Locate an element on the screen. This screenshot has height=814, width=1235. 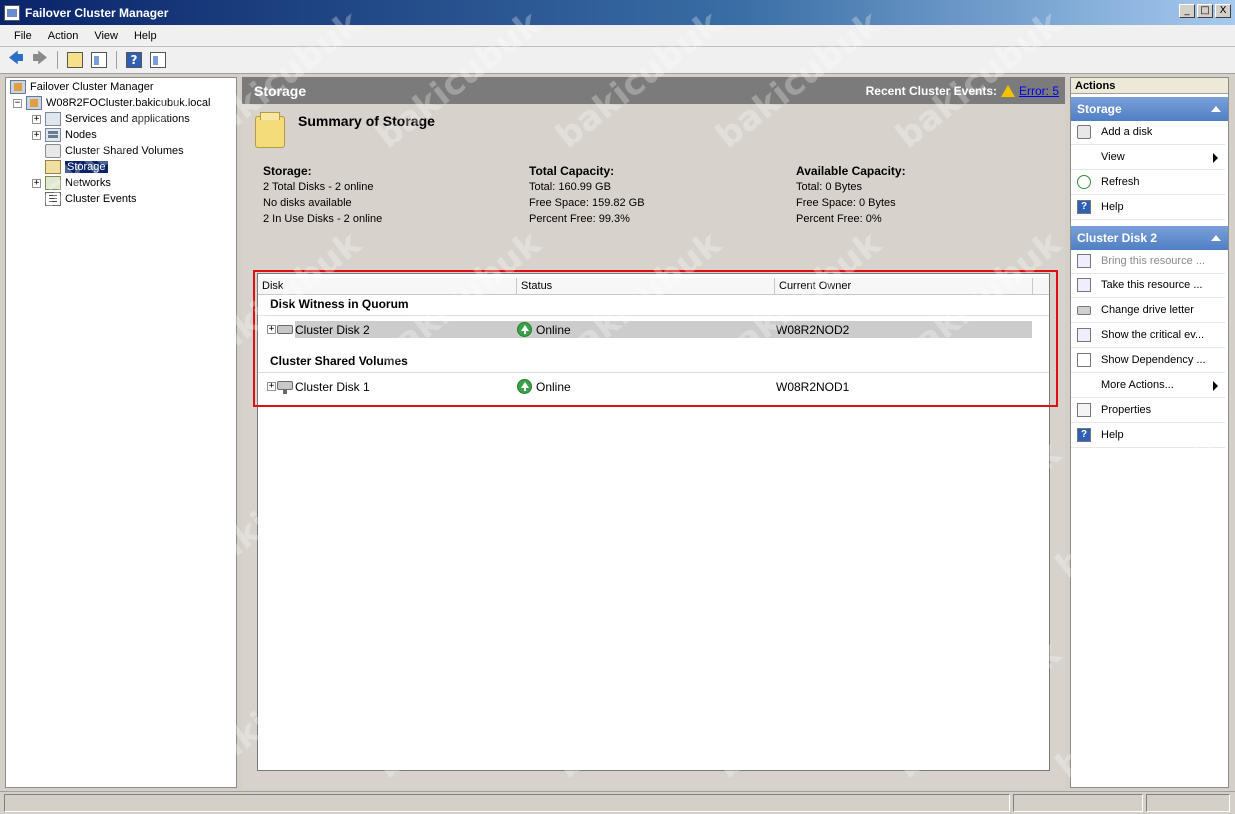
tree-item-label: Services and applications is located at coordinates (127, 119).